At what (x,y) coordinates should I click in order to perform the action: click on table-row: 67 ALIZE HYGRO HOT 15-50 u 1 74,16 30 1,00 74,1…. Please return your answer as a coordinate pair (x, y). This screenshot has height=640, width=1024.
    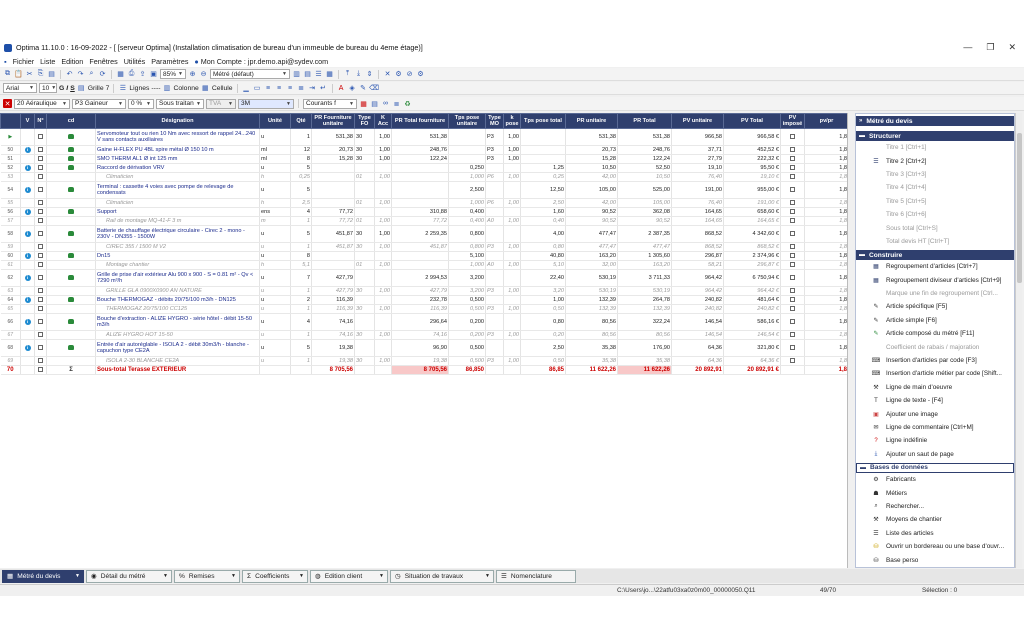
    Looking at the image, I should click on (423, 335).